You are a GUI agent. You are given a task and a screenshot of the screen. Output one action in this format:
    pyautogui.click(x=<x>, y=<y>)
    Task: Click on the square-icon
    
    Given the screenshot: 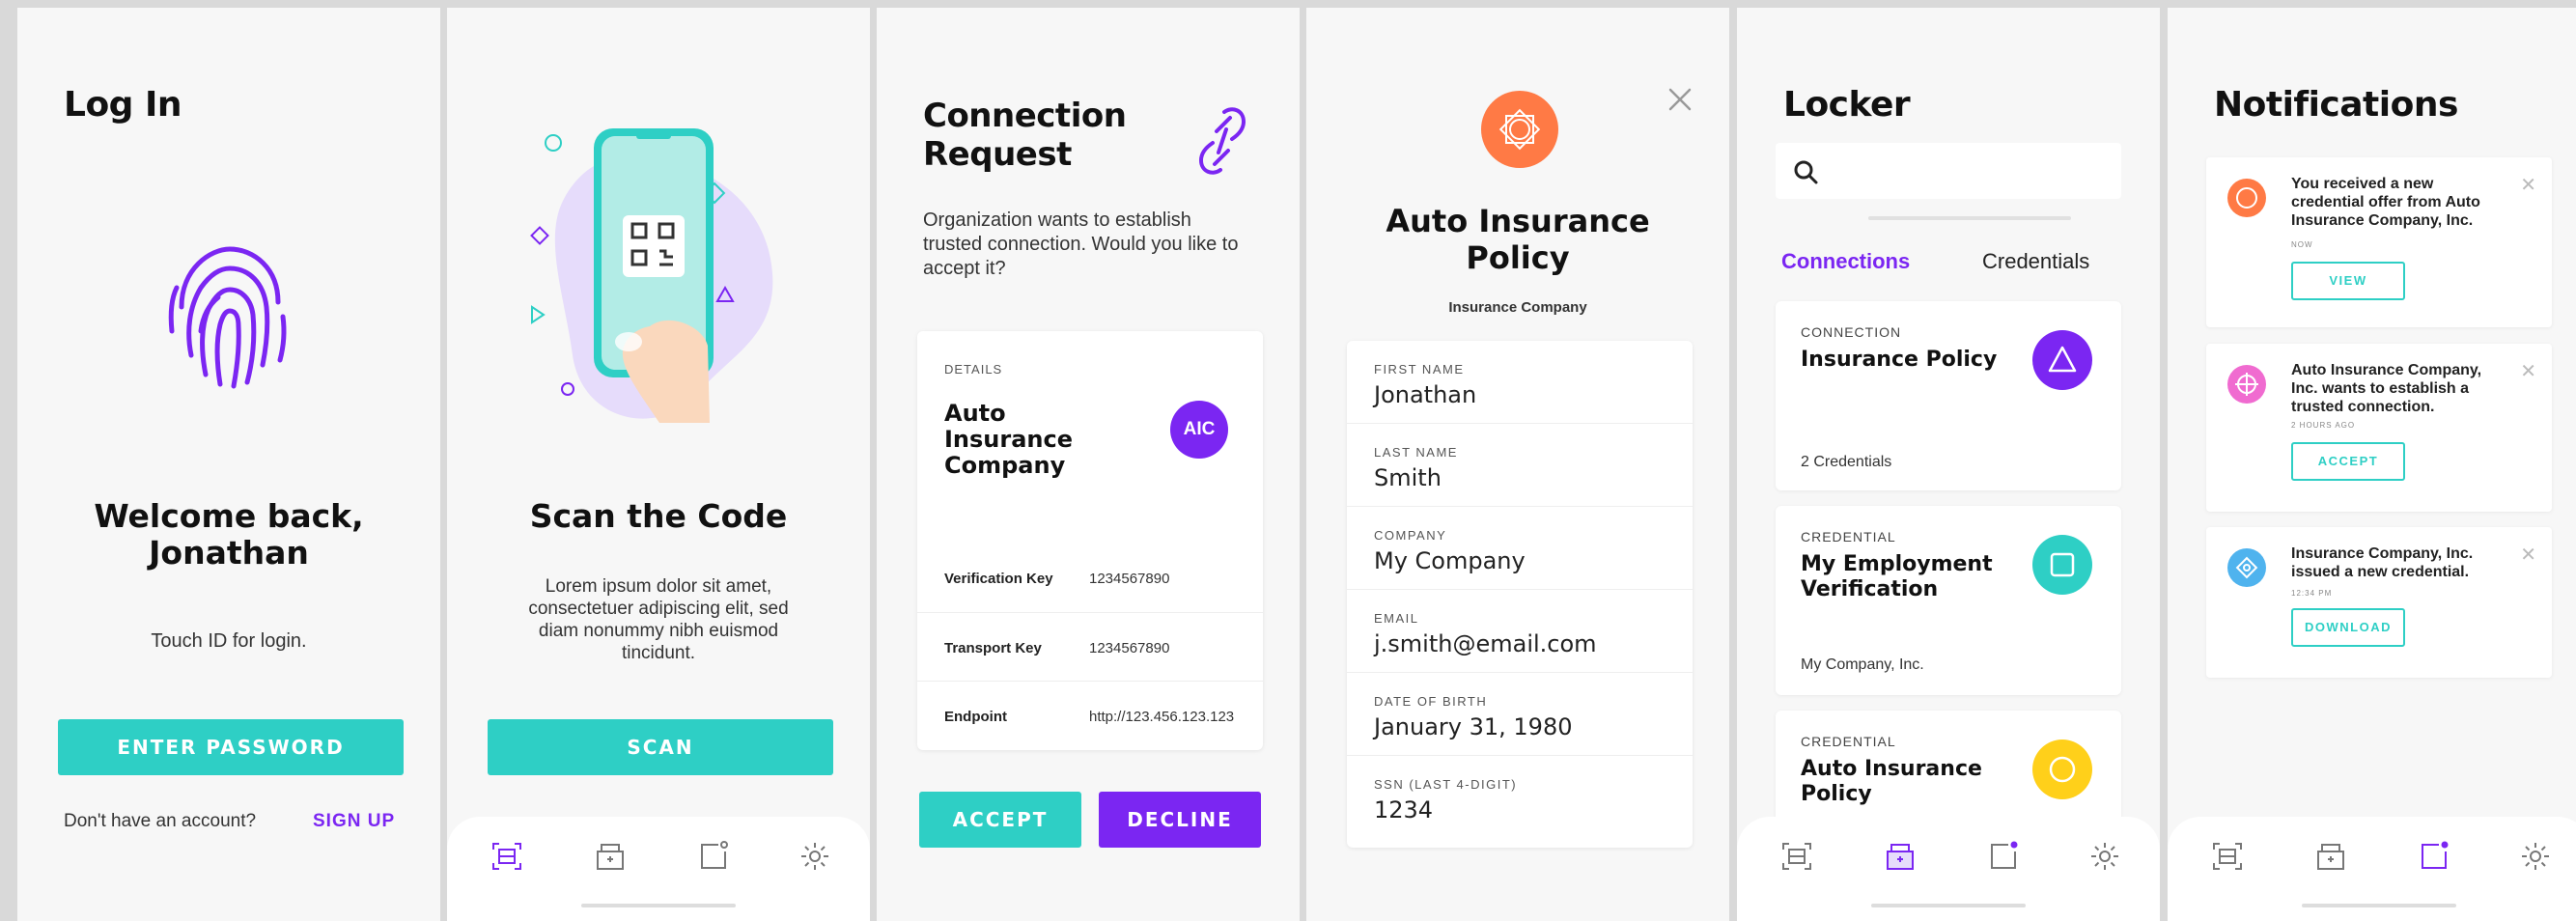 What is the action you would take?
    pyautogui.click(x=2062, y=565)
    